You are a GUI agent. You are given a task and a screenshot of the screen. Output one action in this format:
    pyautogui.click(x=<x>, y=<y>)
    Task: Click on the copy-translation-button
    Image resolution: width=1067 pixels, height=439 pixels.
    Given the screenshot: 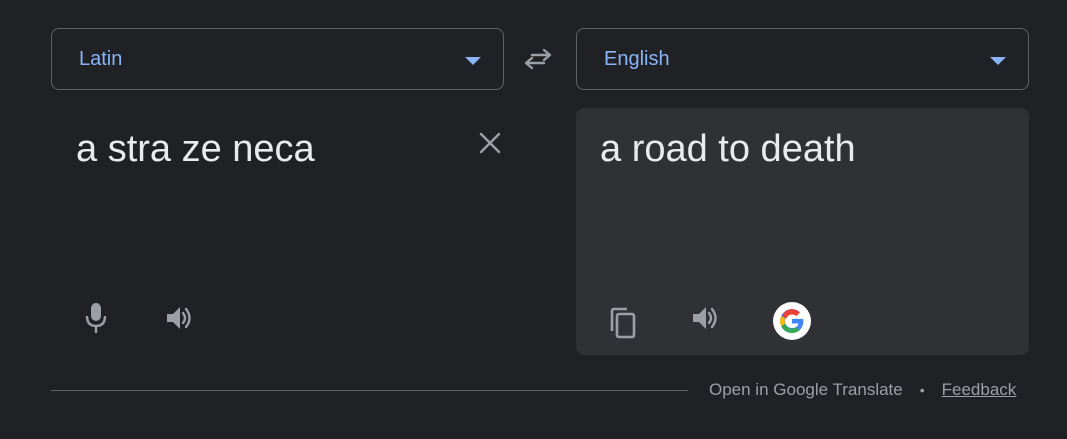 What is the action you would take?
    pyautogui.click(x=622, y=323)
    